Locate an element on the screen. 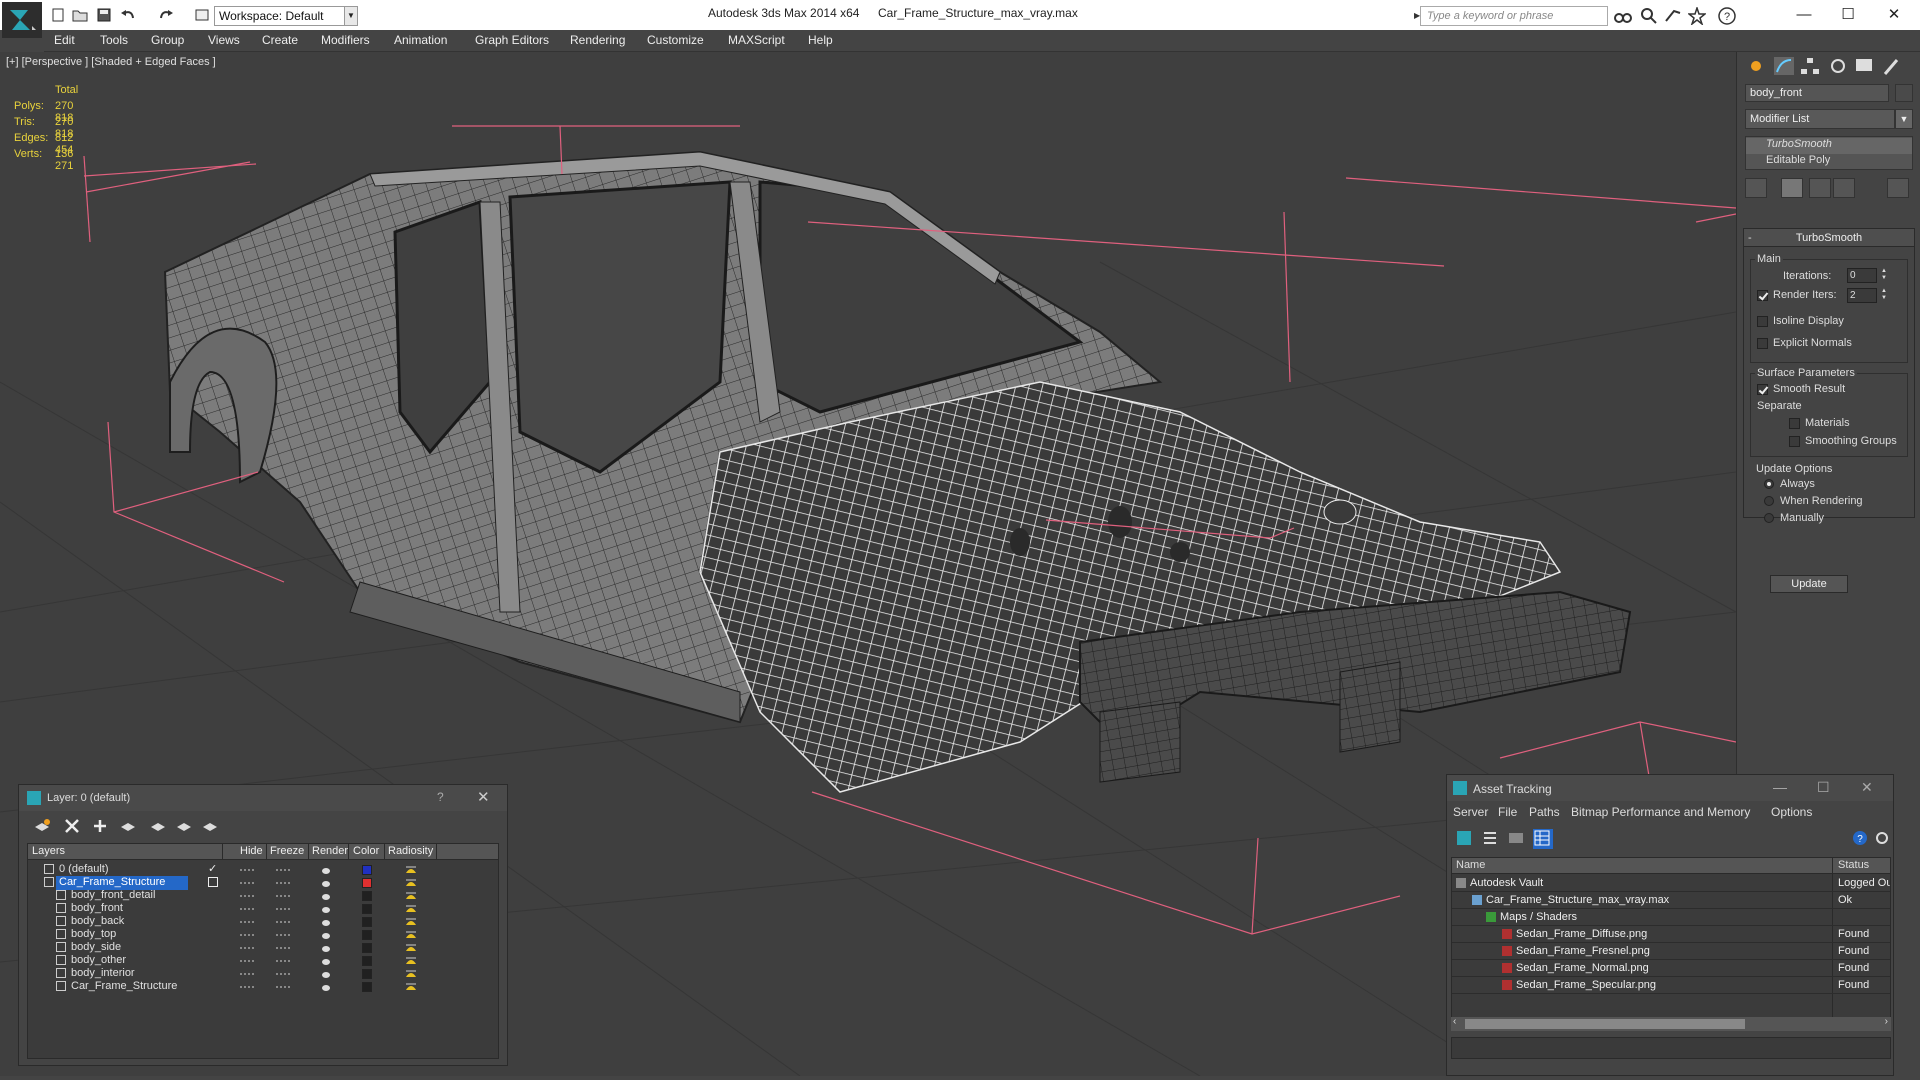 Image resolution: width=1920 pixels, height=1080 pixels. column-freeze: Freeze is located at coordinates (287, 852).